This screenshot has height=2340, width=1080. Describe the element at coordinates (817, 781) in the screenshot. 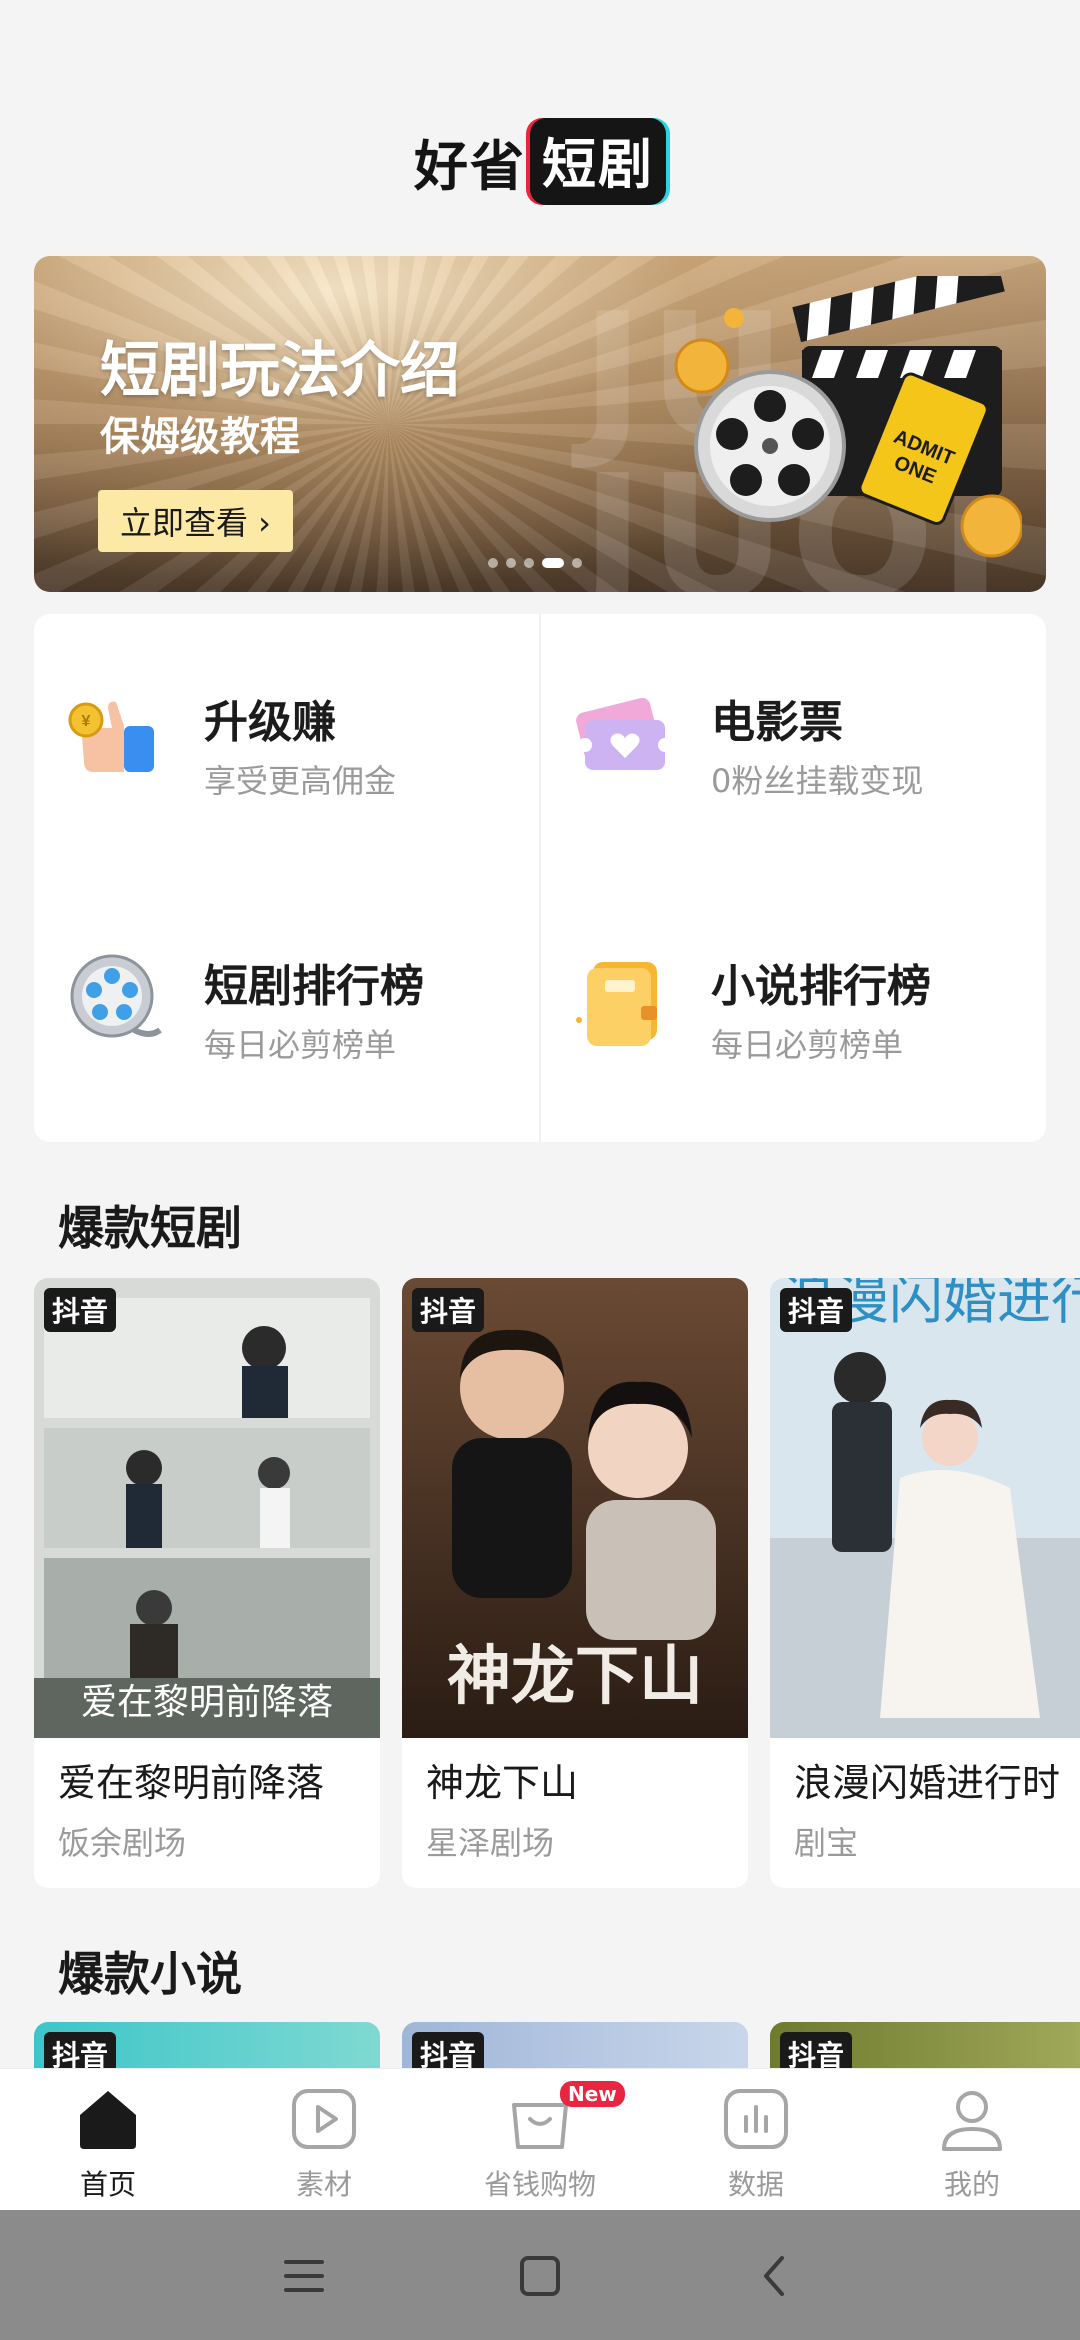

I see `feature-desc: 0粉丝挂载变现` at that location.